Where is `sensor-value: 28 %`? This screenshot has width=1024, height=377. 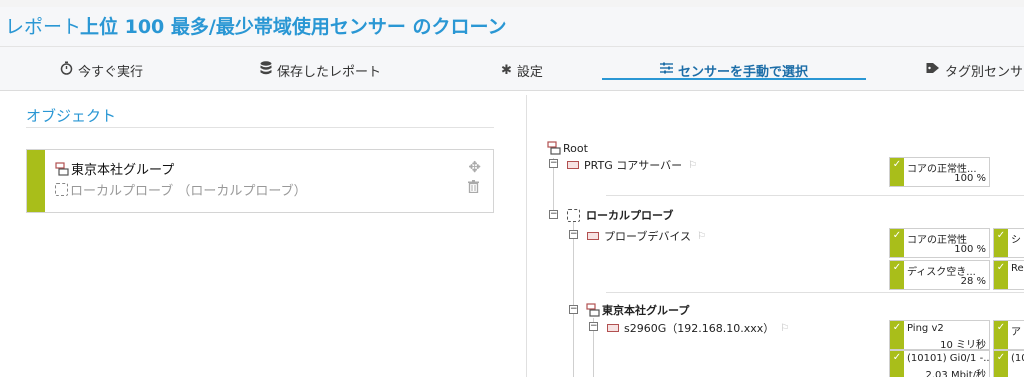 sensor-value: 28 % is located at coordinates (973, 281).